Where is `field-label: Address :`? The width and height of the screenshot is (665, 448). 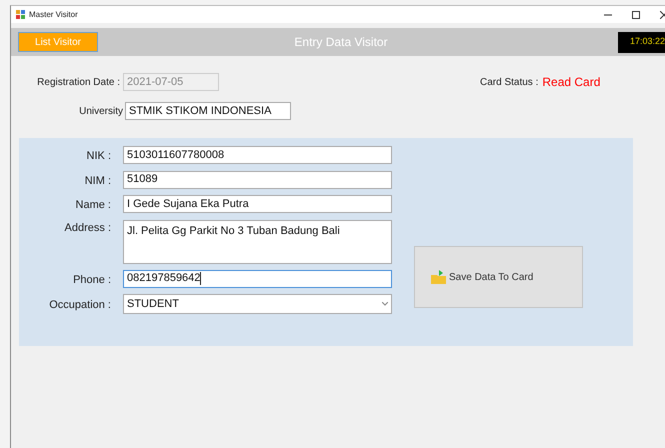
field-label: Address : is located at coordinates (88, 228).